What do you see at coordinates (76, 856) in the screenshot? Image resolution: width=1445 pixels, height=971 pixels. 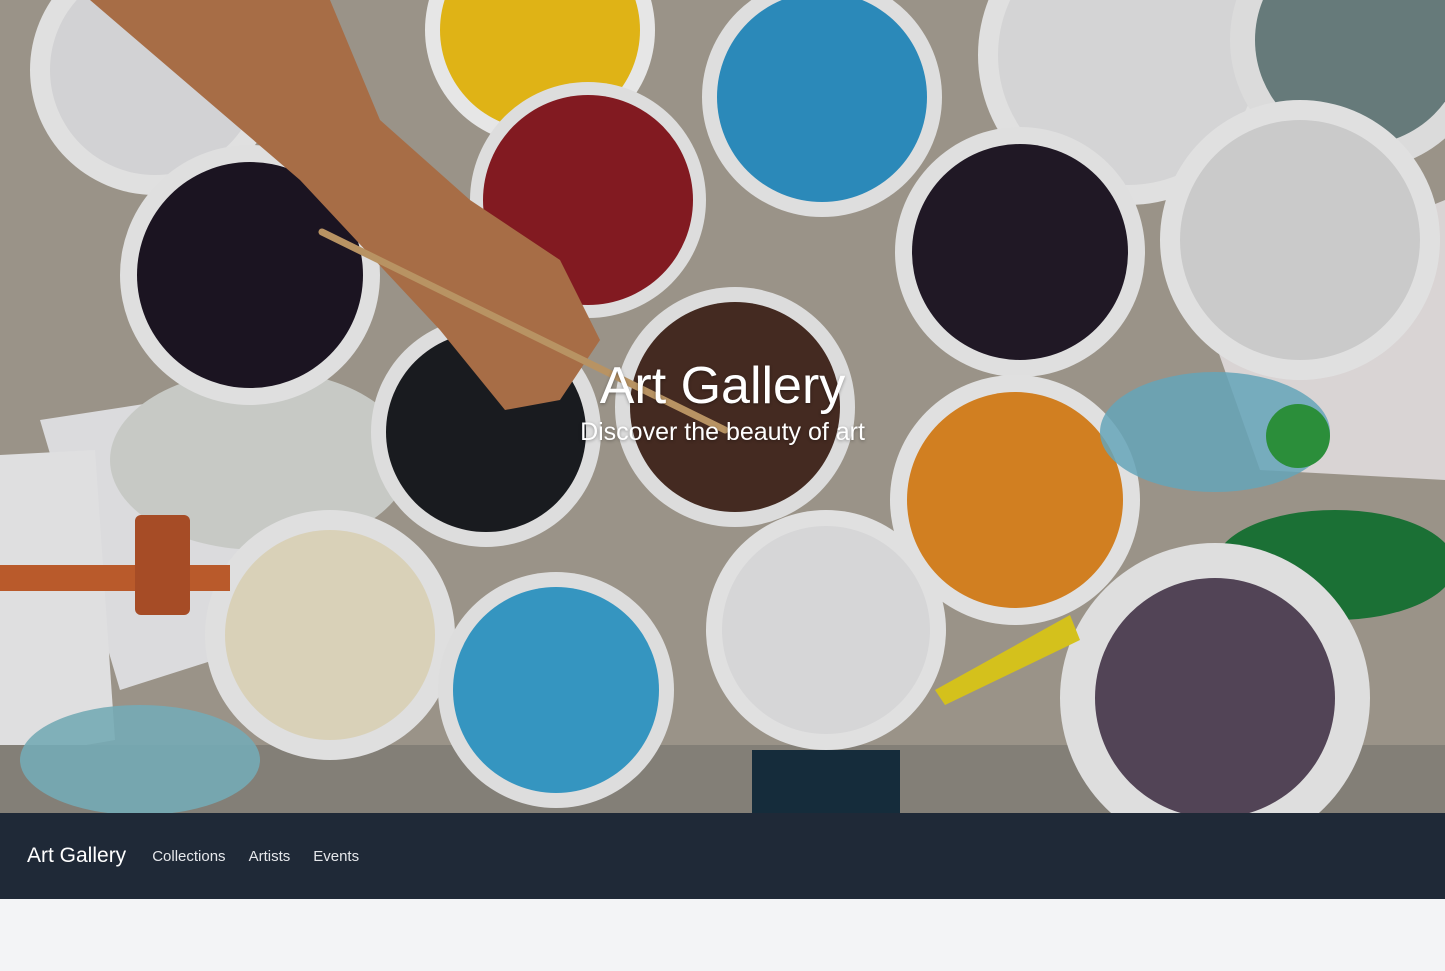 I see `brand-link: Art Gallery` at bounding box center [76, 856].